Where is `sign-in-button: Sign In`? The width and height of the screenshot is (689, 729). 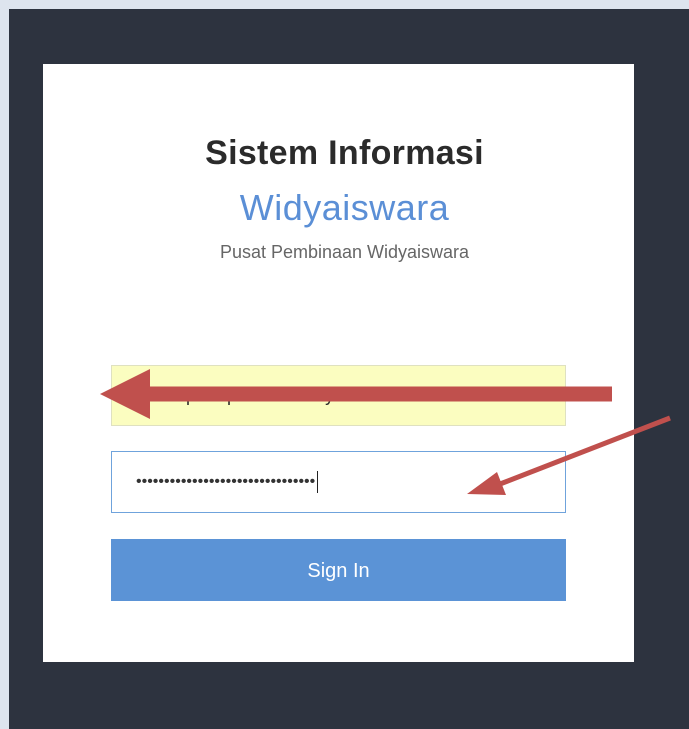 sign-in-button: Sign In is located at coordinates (338, 570).